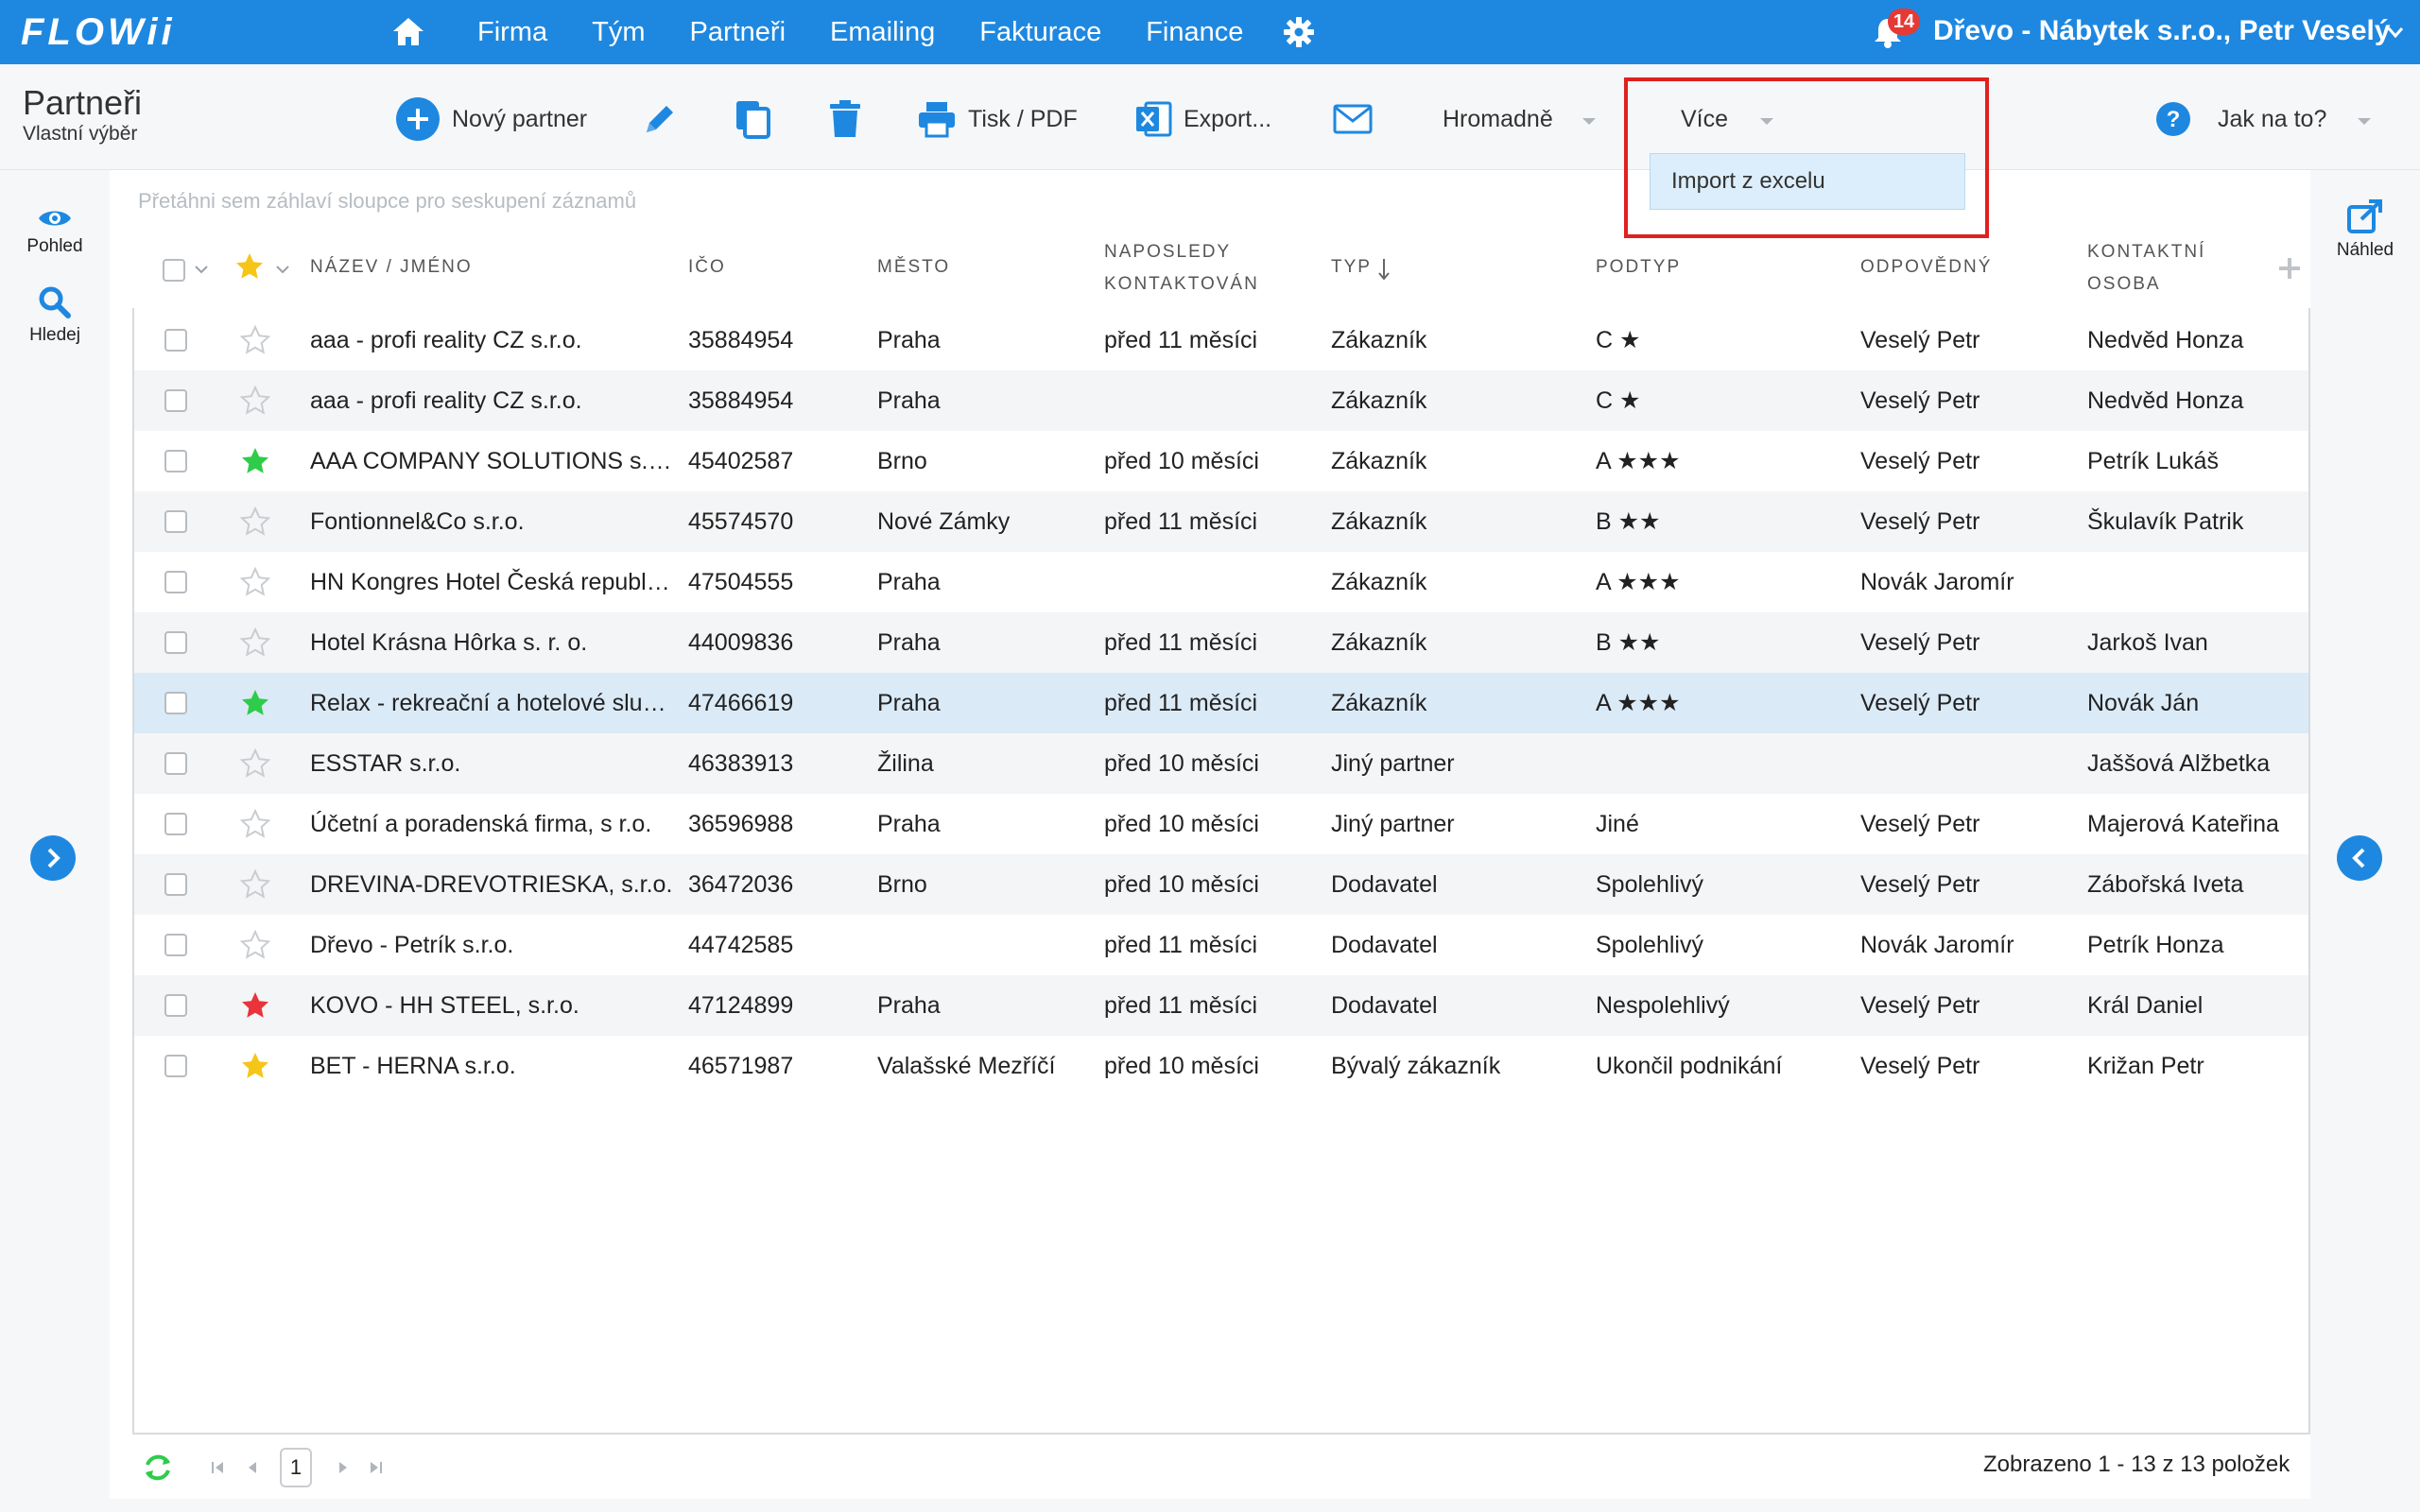  What do you see at coordinates (55, 231) in the screenshot?
I see `view-button: Pohled` at bounding box center [55, 231].